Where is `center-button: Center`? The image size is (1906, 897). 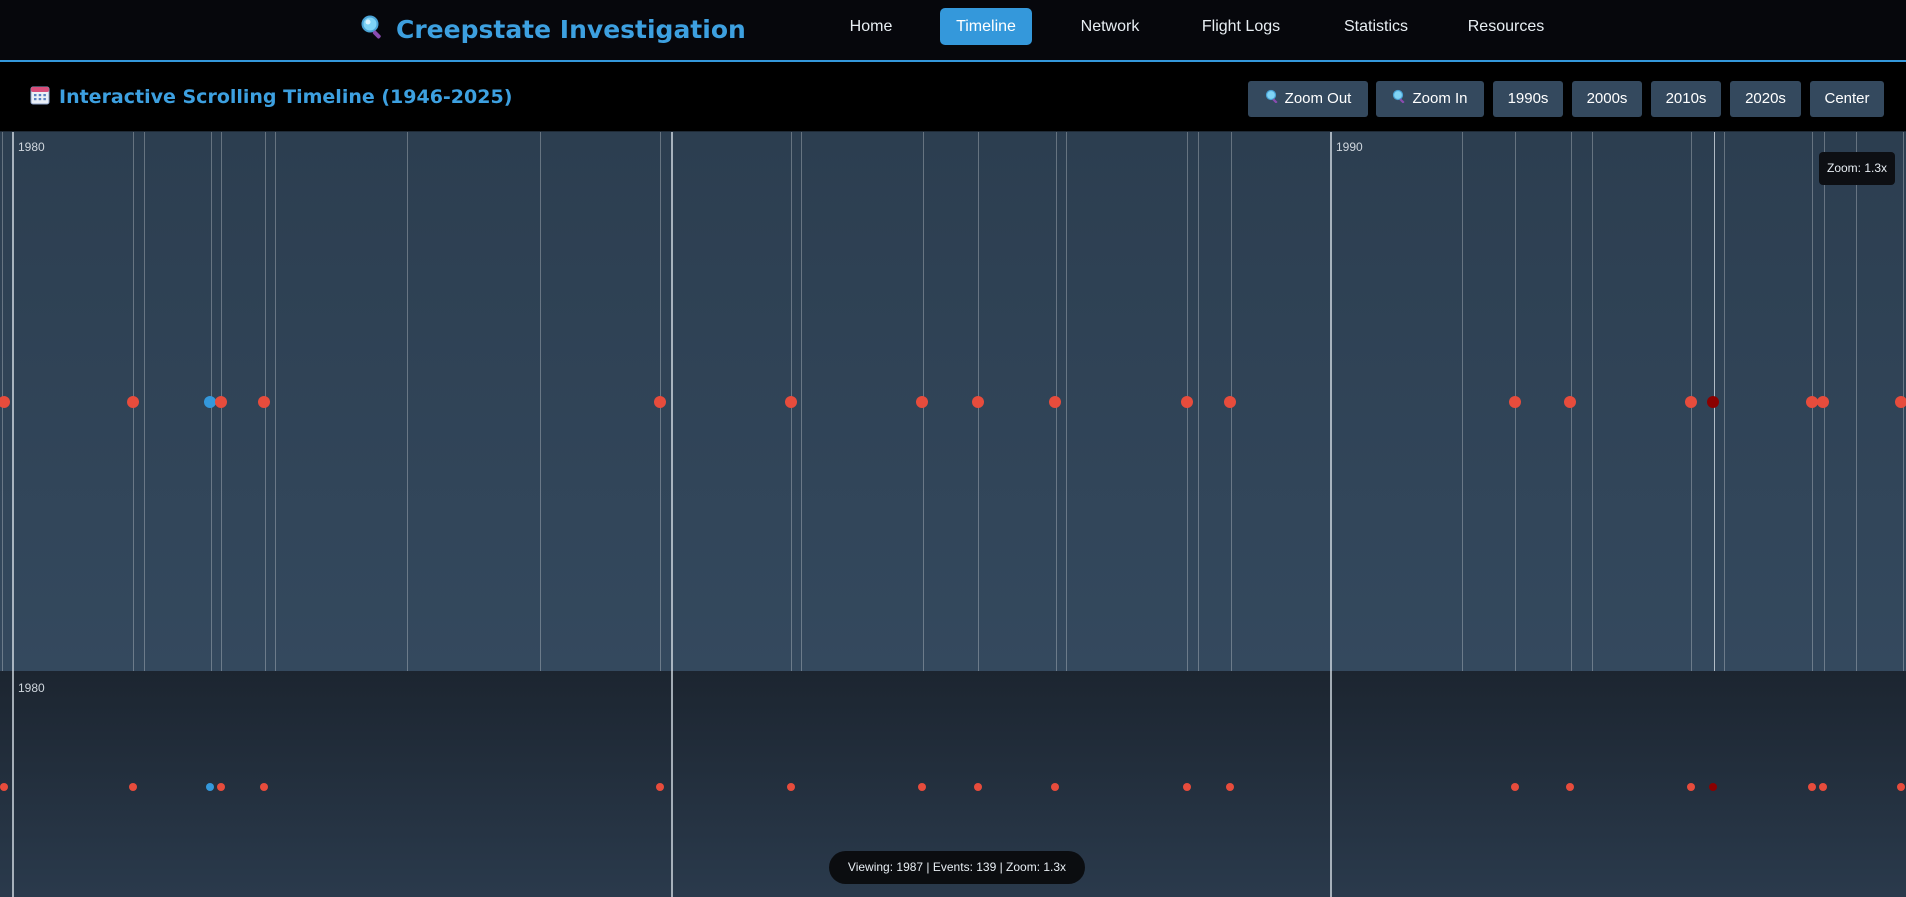
center-button: Center is located at coordinates (1847, 99).